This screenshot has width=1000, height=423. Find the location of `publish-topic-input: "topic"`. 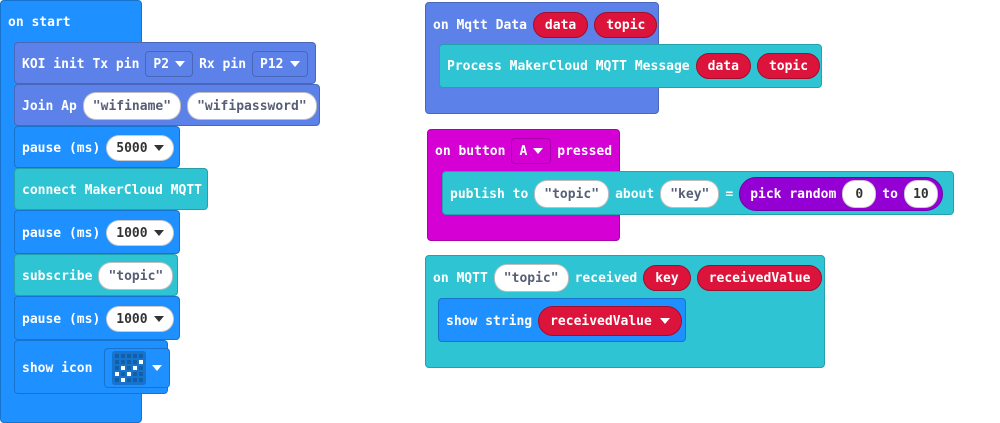

publish-topic-input: "topic" is located at coordinates (572, 194).